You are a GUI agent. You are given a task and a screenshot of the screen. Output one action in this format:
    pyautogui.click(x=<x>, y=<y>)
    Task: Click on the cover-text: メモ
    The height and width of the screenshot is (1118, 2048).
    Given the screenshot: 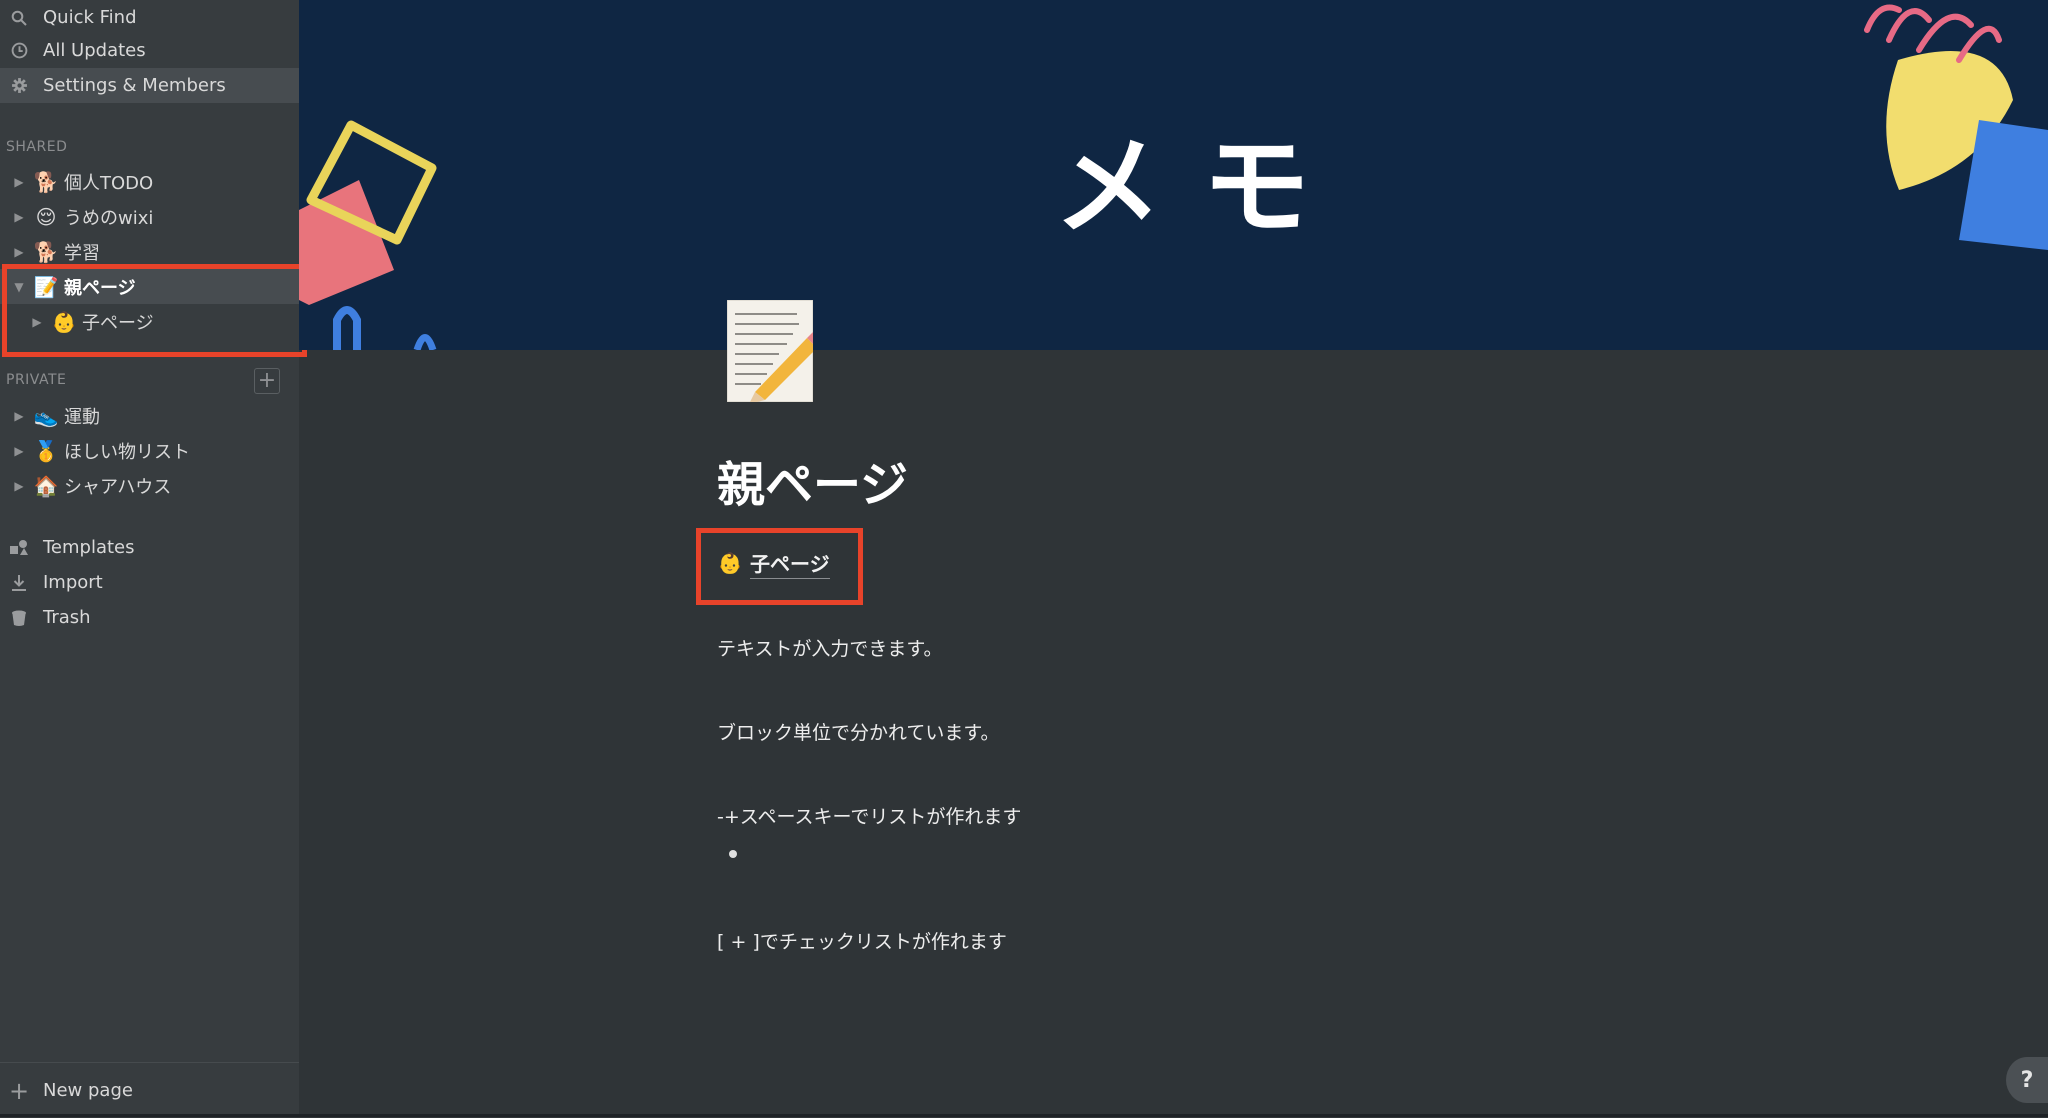 What is the action you would take?
    pyautogui.click(x=1202, y=187)
    